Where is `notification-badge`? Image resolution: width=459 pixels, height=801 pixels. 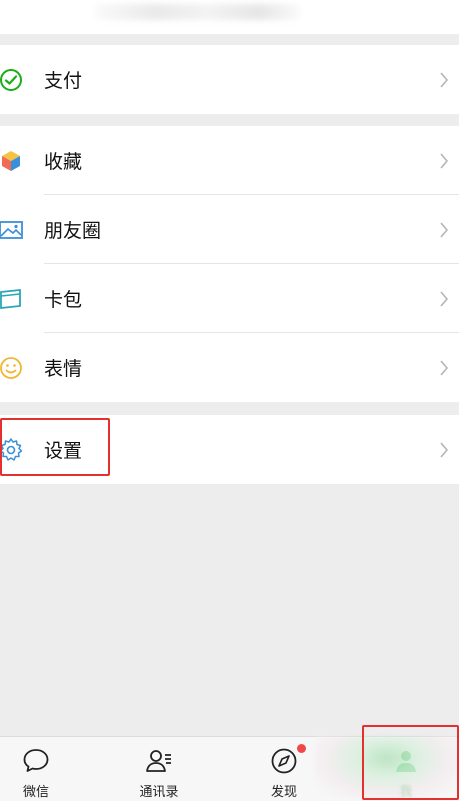
notification-badge is located at coordinates (301, 748).